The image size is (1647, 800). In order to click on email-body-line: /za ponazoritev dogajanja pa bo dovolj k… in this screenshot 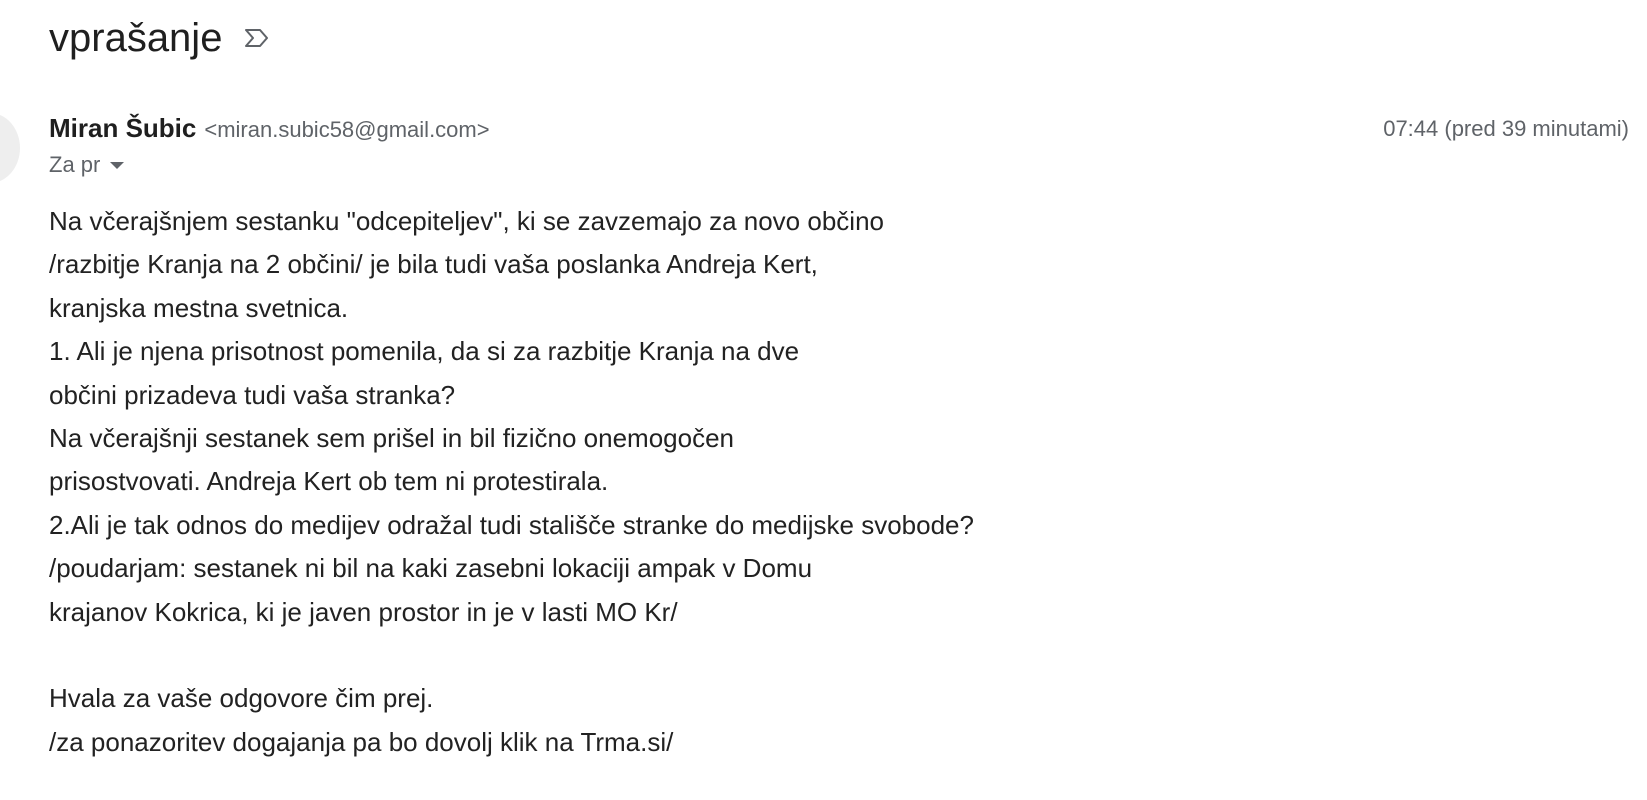, I will do `click(361, 741)`.